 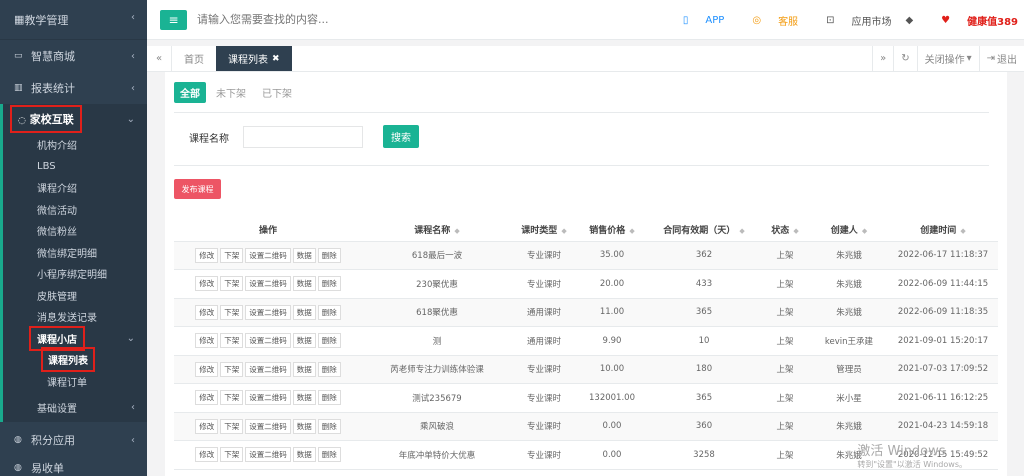 I want to click on price-cell: 0.00, so click(x=612, y=455).